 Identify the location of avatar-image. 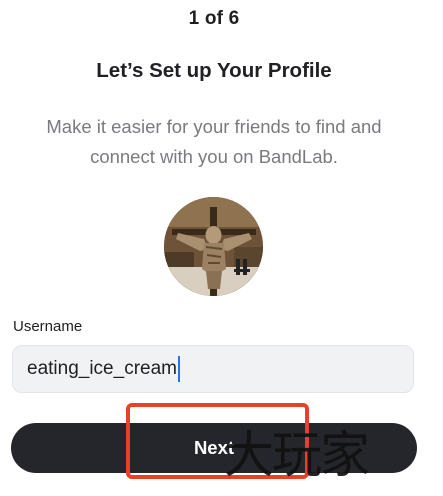
(213, 246).